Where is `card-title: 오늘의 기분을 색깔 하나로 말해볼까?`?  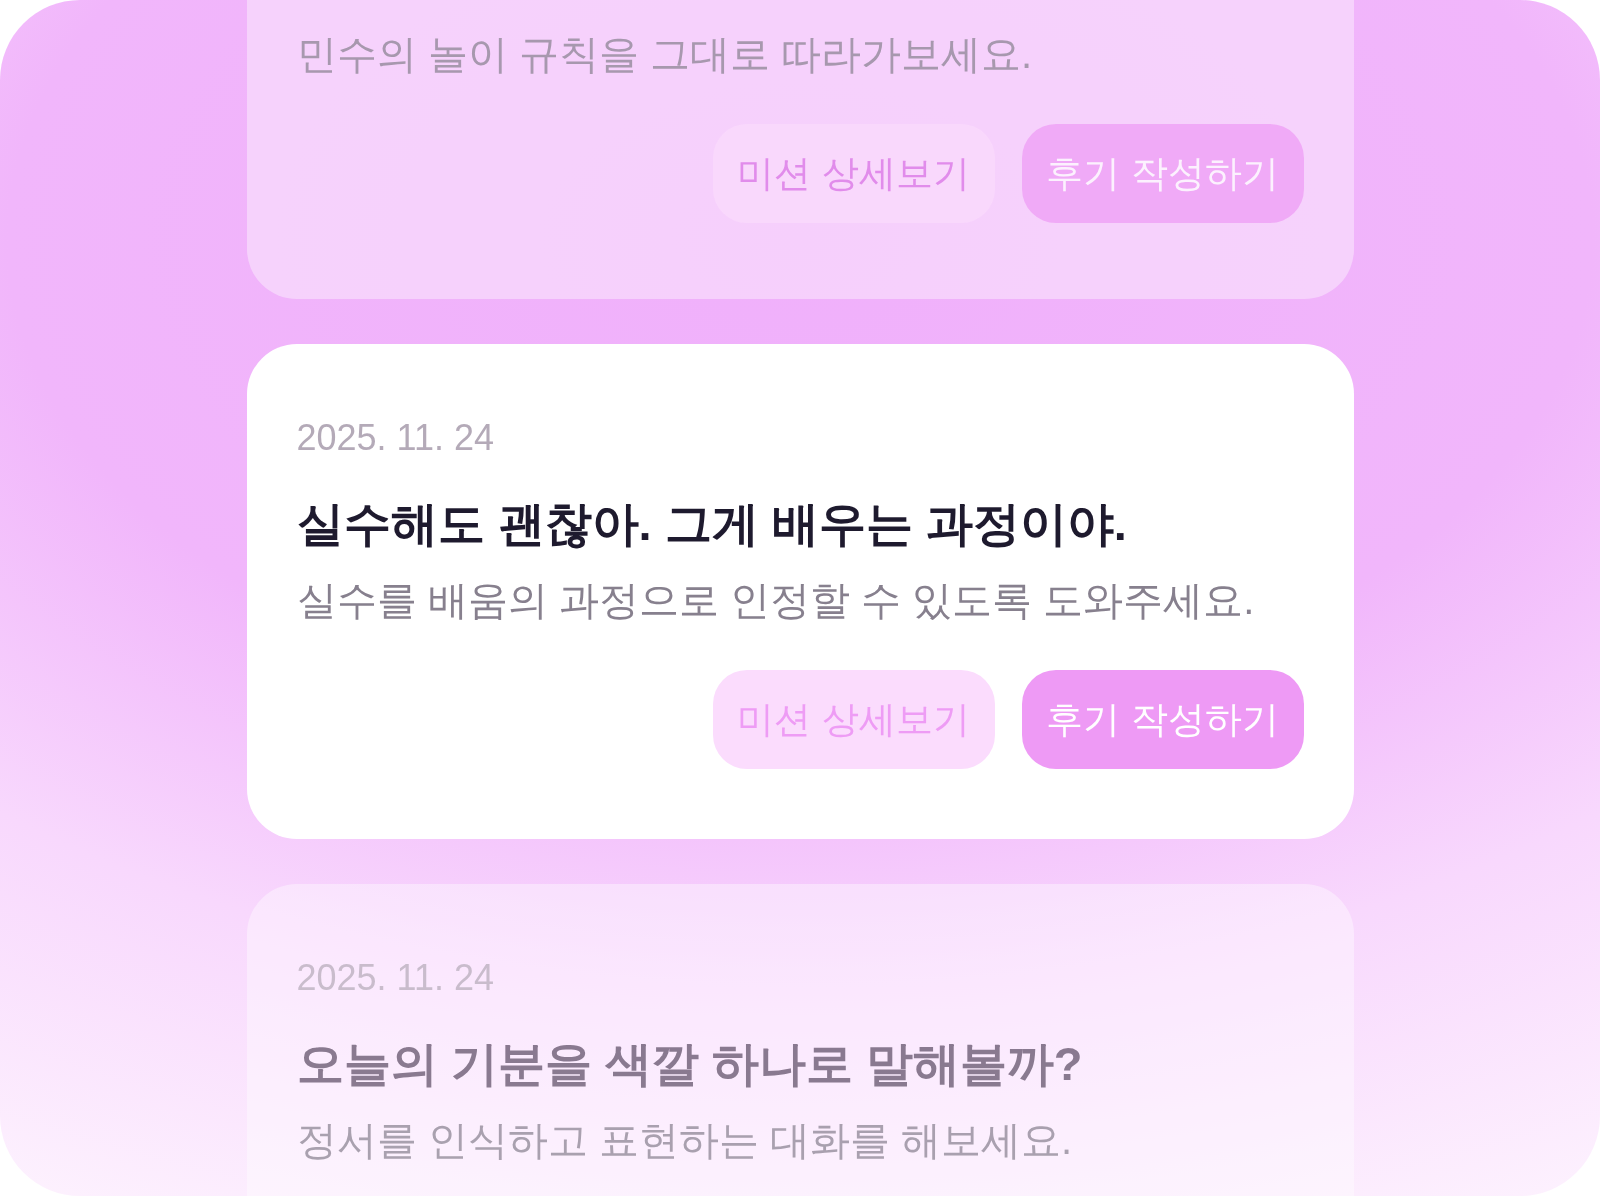 card-title: 오늘의 기분을 색깔 하나로 말해볼까? is located at coordinates (690, 1064).